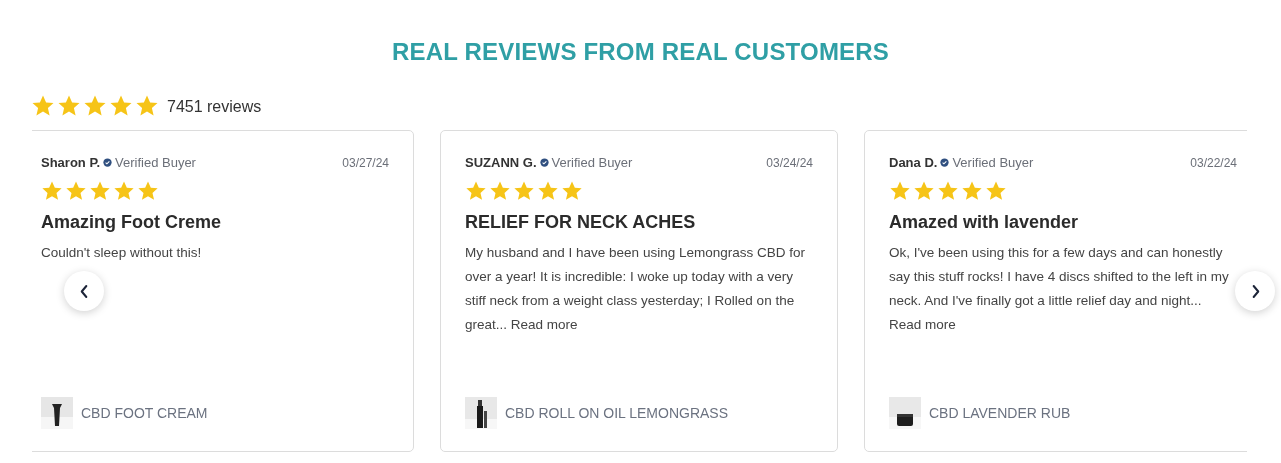  Describe the element at coordinates (1213, 162) in the screenshot. I see `review-date: 03/22/24` at that location.